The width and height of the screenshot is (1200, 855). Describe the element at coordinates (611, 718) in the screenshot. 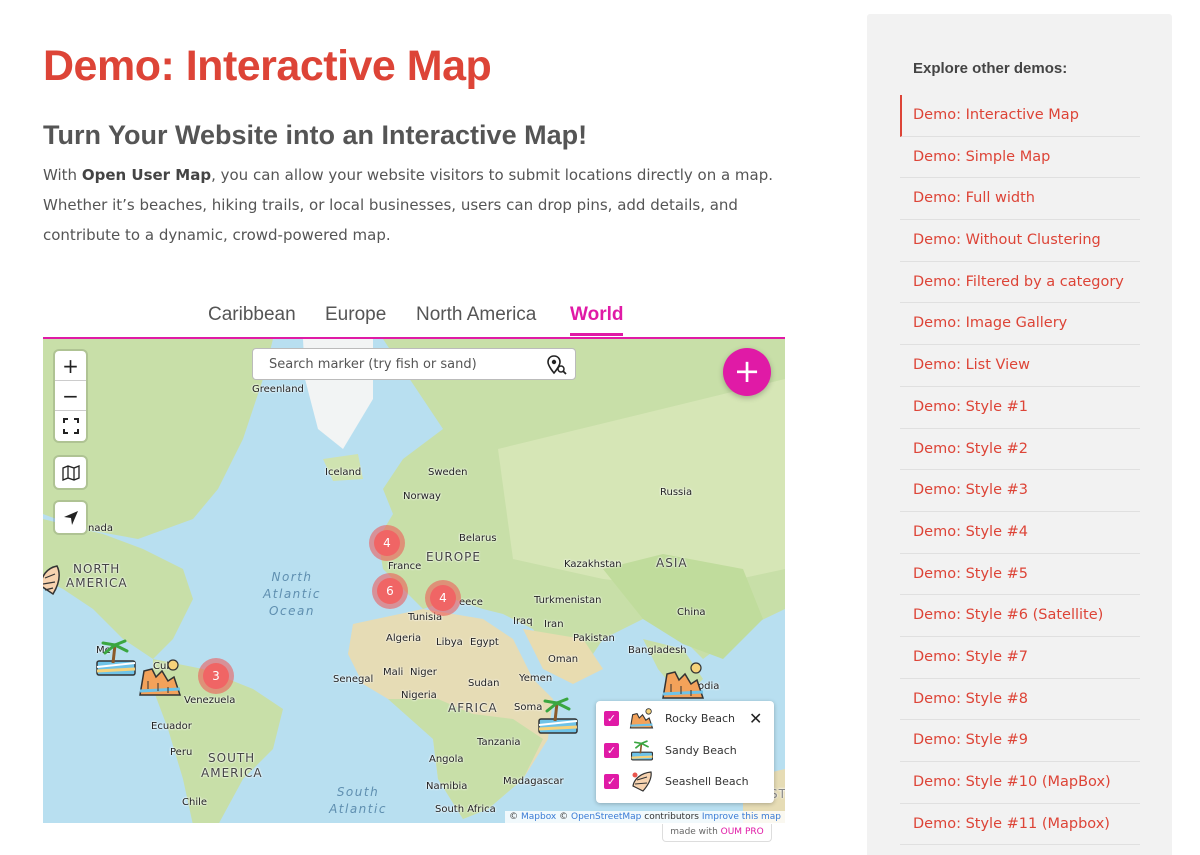

I see `checkbox-rocky-beach: ✓` at that location.